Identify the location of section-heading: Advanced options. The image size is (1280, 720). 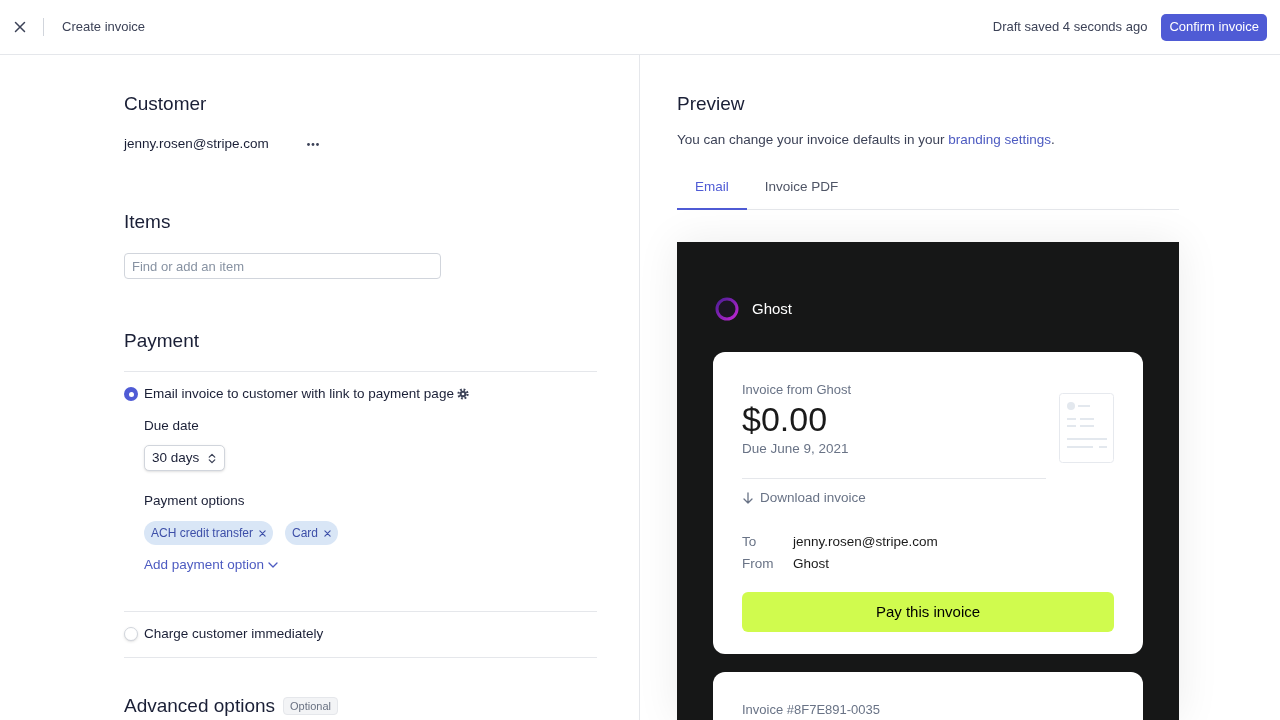
(200, 705).